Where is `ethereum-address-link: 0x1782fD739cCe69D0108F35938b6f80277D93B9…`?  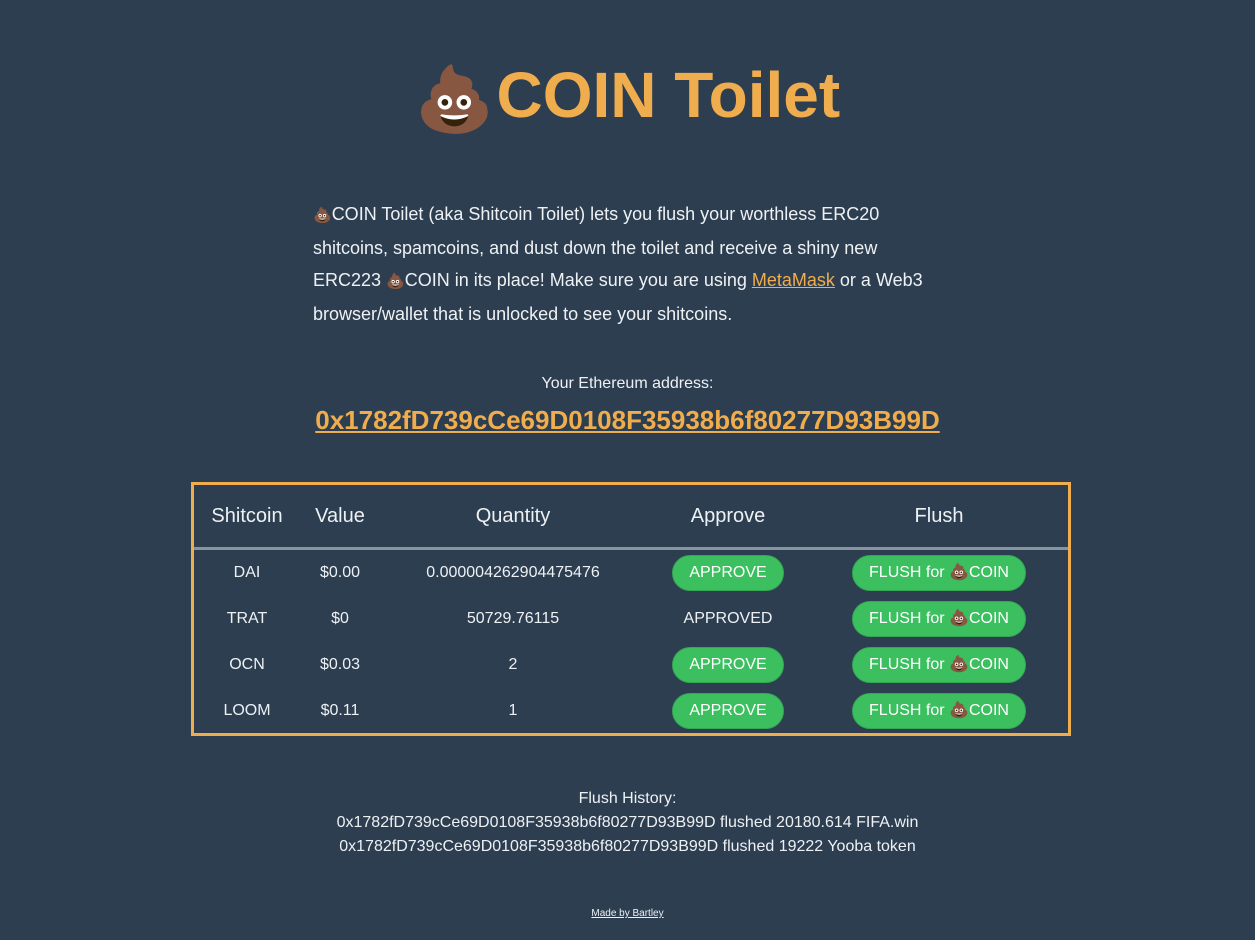
ethereum-address-link: 0x1782fD739cCe69D0108F35938b6f80277D93B9… is located at coordinates (627, 420).